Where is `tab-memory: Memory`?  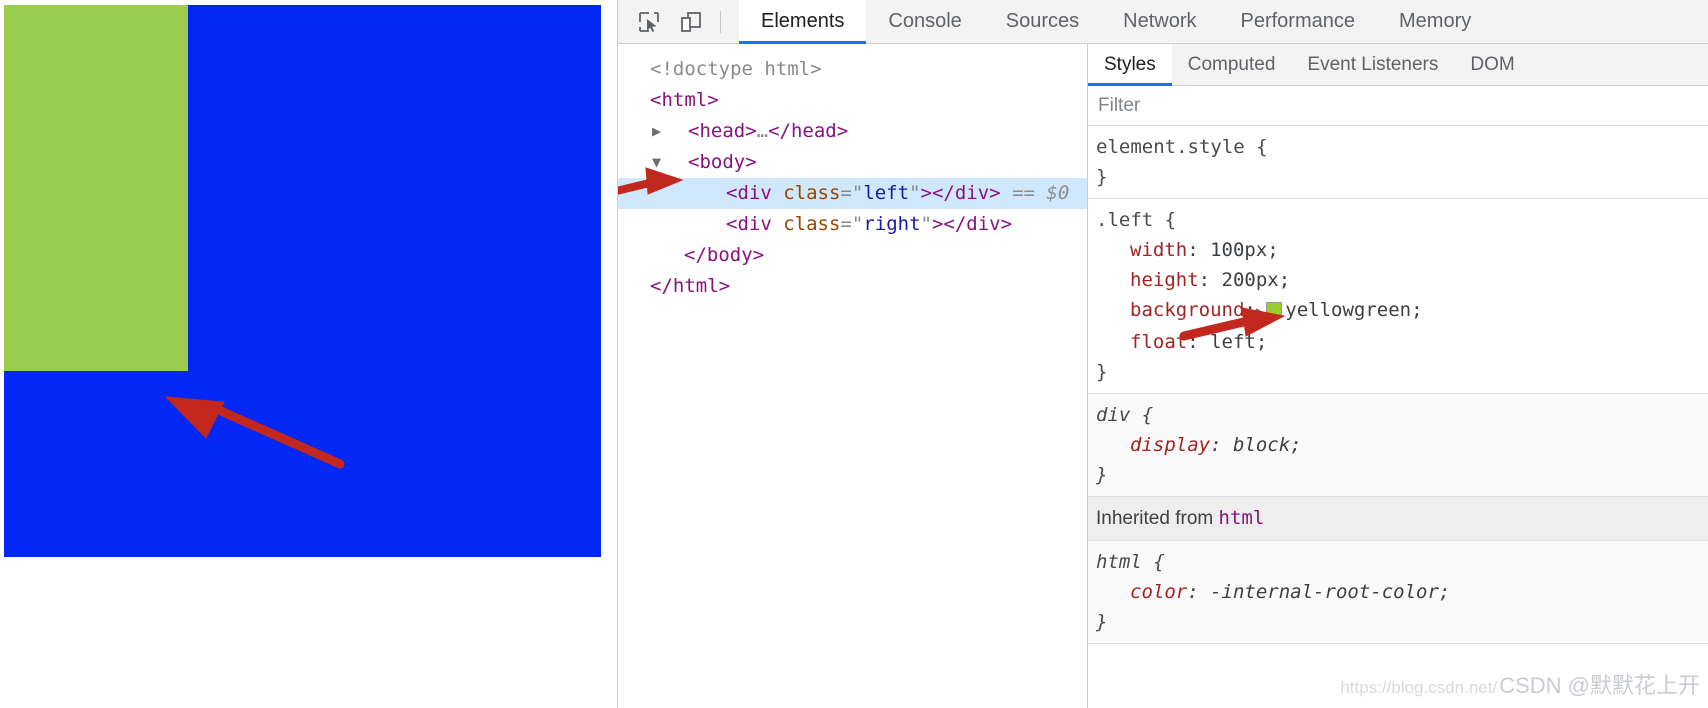 tab-memory: Memory is located at coordinates (1435, 21).